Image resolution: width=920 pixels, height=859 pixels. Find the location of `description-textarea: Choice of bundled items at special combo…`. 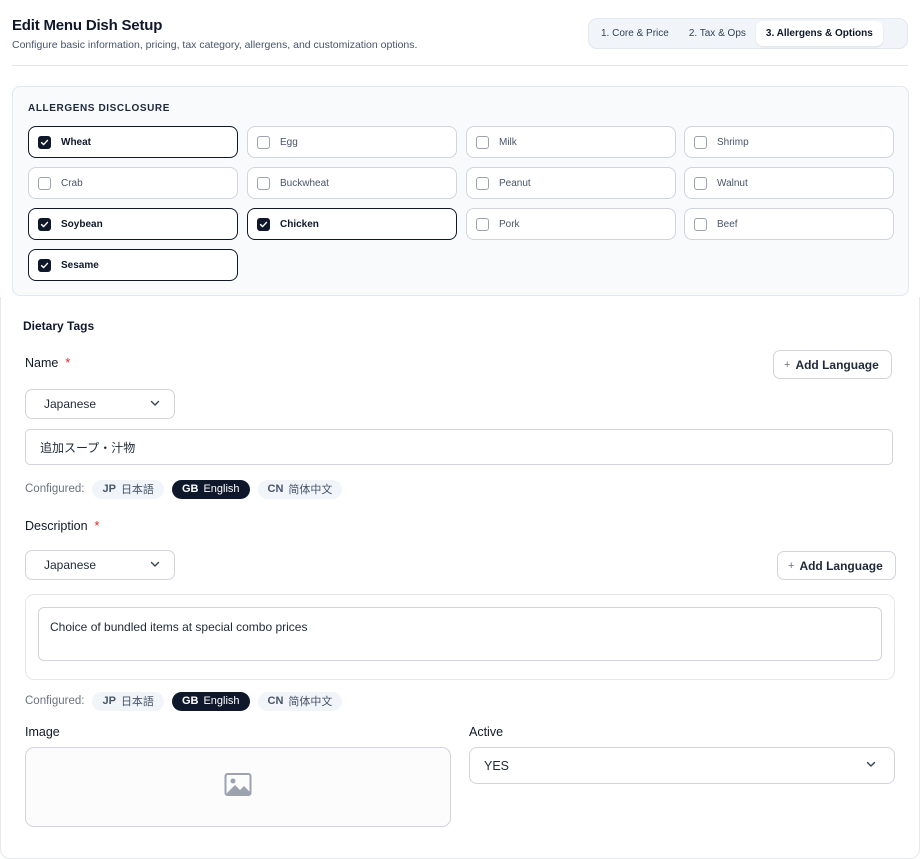

description-textarea: Choice of bundled items at special combo… is located at coordinates (460, 634).